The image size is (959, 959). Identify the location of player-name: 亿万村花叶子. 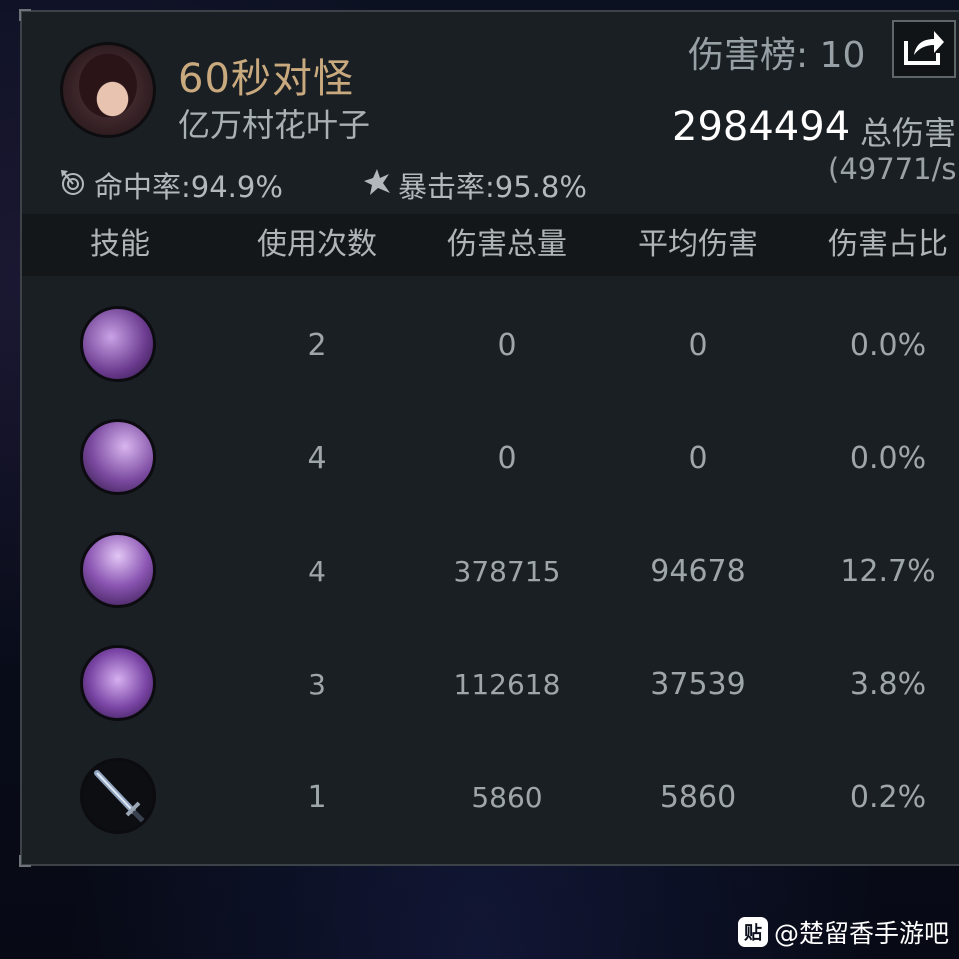
(274, 125).